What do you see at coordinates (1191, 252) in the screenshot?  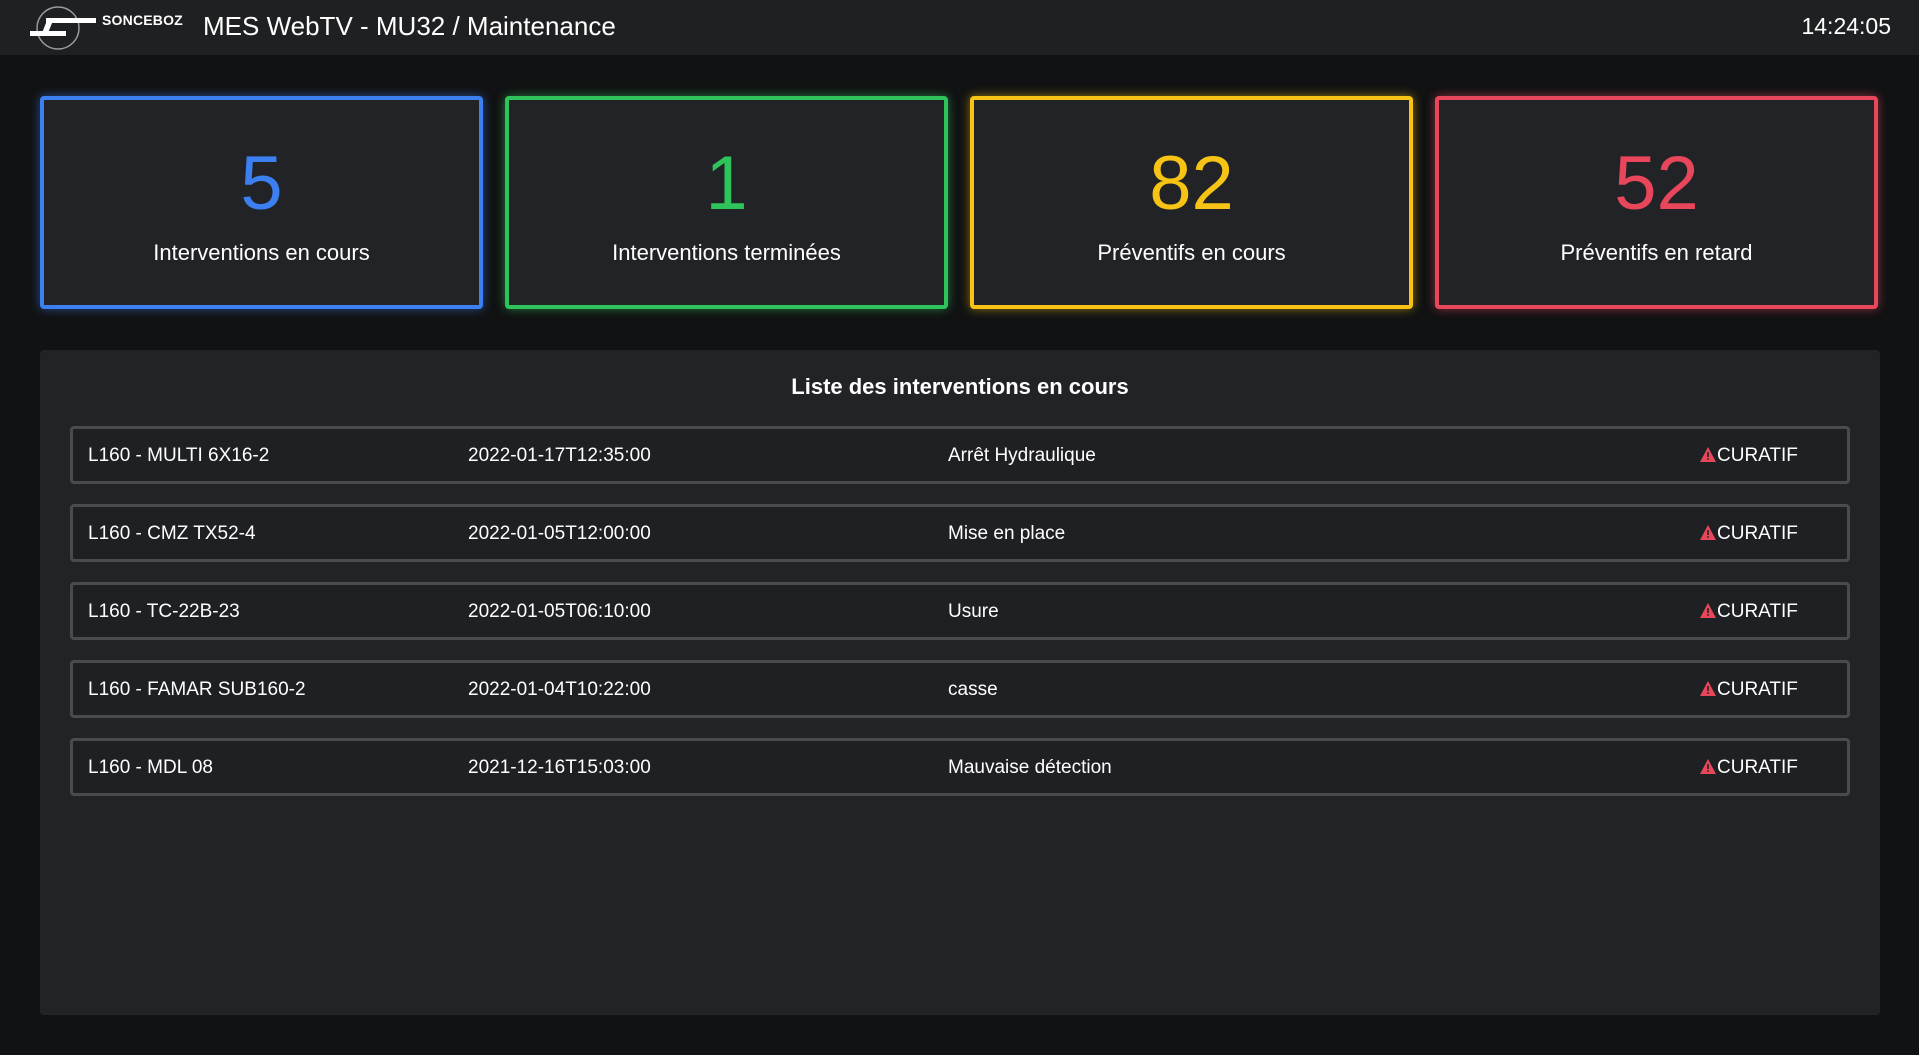 I see `kpi-label: Préventifs en cours` at bounding box center [1191, 252].